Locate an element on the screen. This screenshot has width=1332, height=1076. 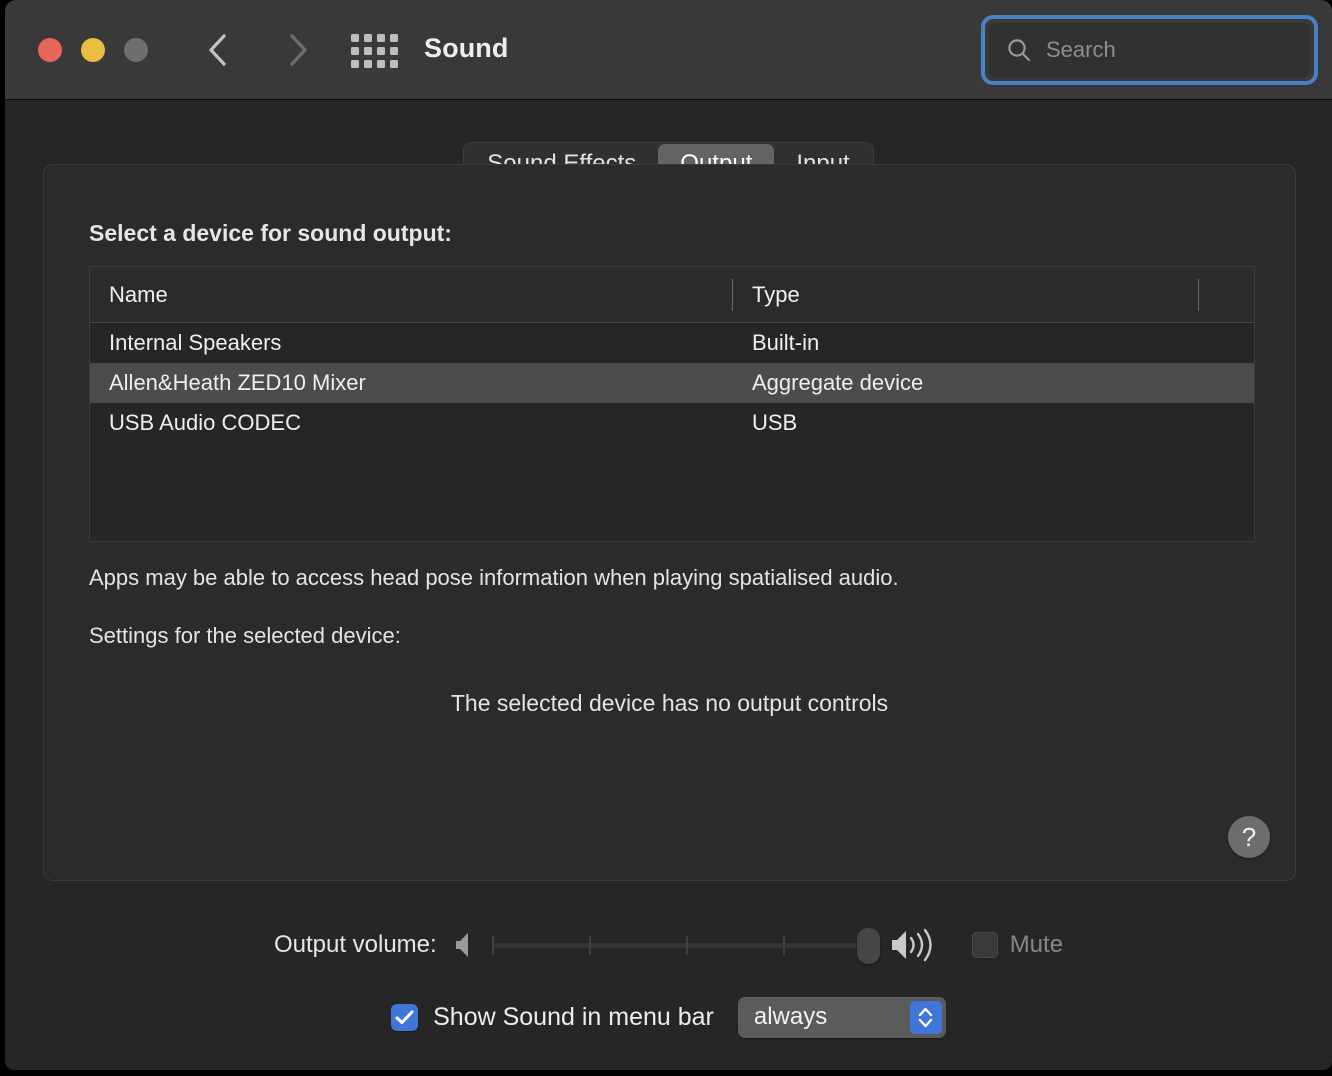
forward-button is located at coordinates (298, 50).